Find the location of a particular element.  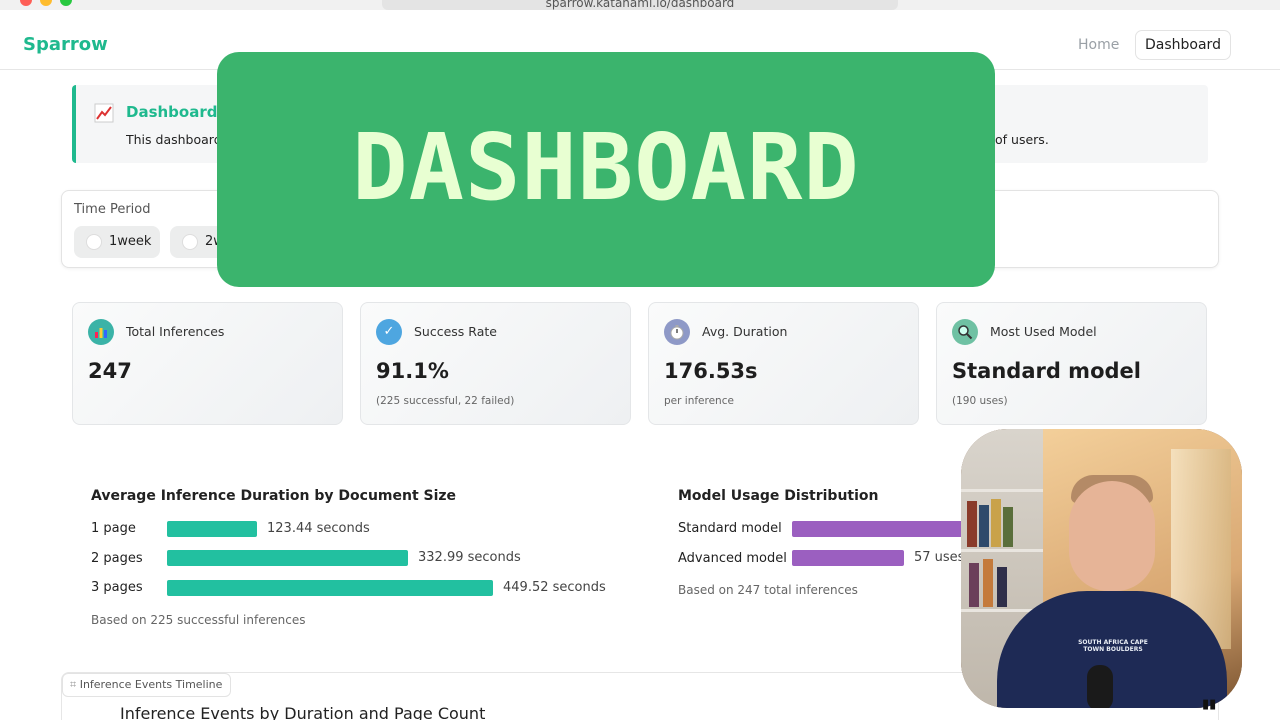

bar-label: Advanced model is located at coordinates (732, 558).